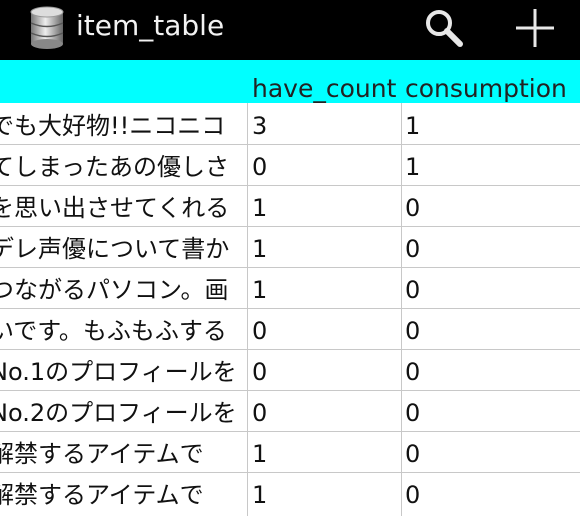  Describe the element at coordinates (290, 164) in the screenshot. I see `table-row: てしまったあの優しさ 0 1` at that location.